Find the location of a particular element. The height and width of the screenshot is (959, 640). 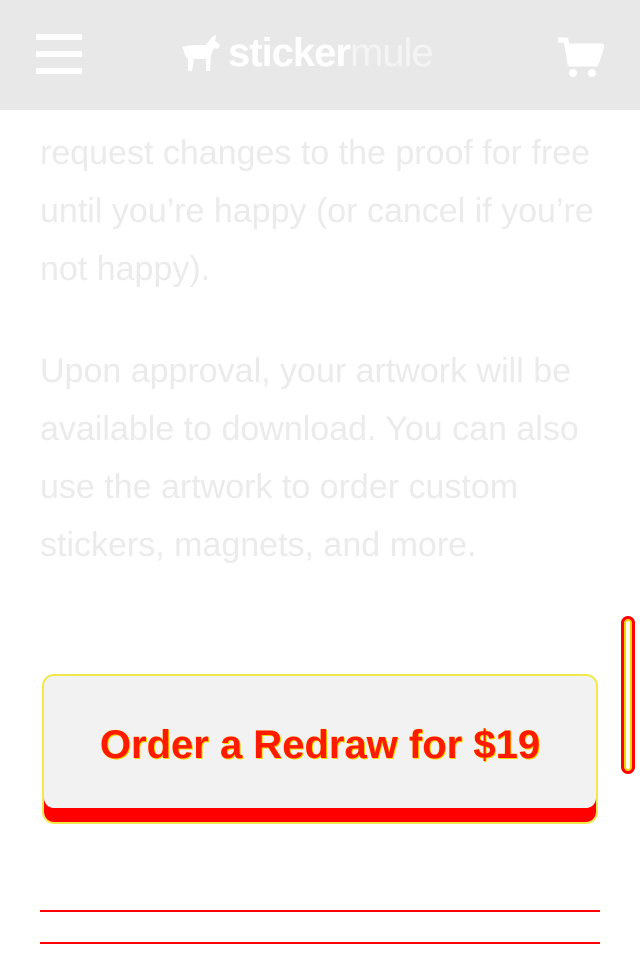

hamburger-menu-icon is located at coordinates (59, 54).